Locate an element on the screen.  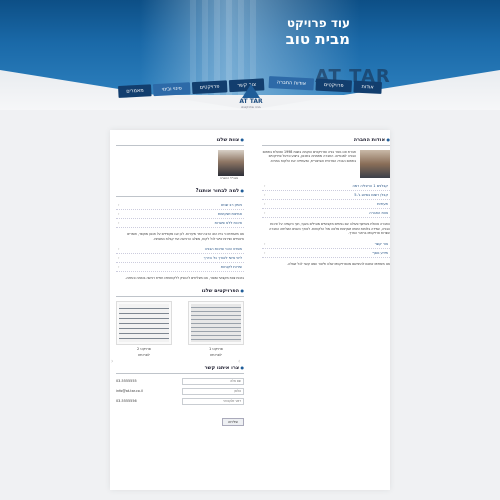
hero-title-big: מבית טוב is located at coordinates (317, 39).